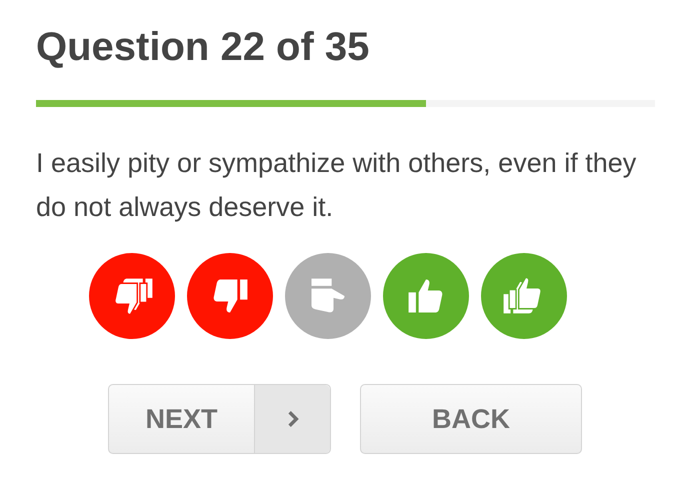  I want to click on next-button: NEXT, so click(219, 419).